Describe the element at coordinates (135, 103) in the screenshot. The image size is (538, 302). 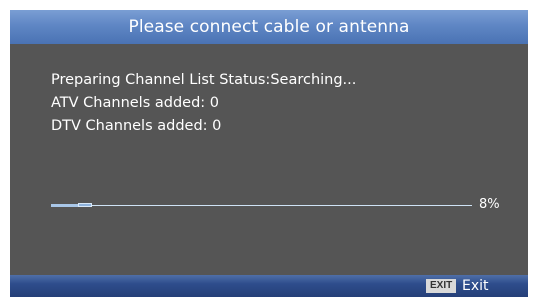
I see `atv-channels-count: ATV Channels added: 0` at that location.